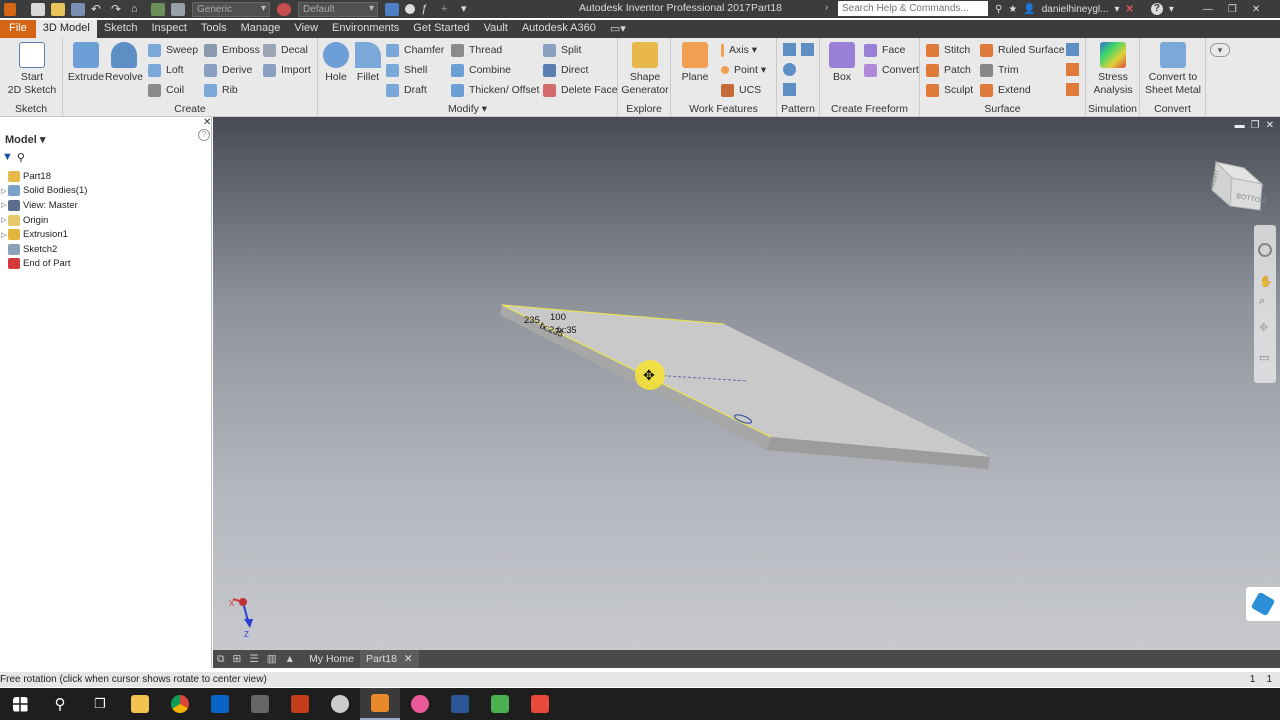 The height and width of the screenshot is (720, 1280). Describe the element at coordinates (842, 62) in the screenshot. I see `box-button: Box` at that location.